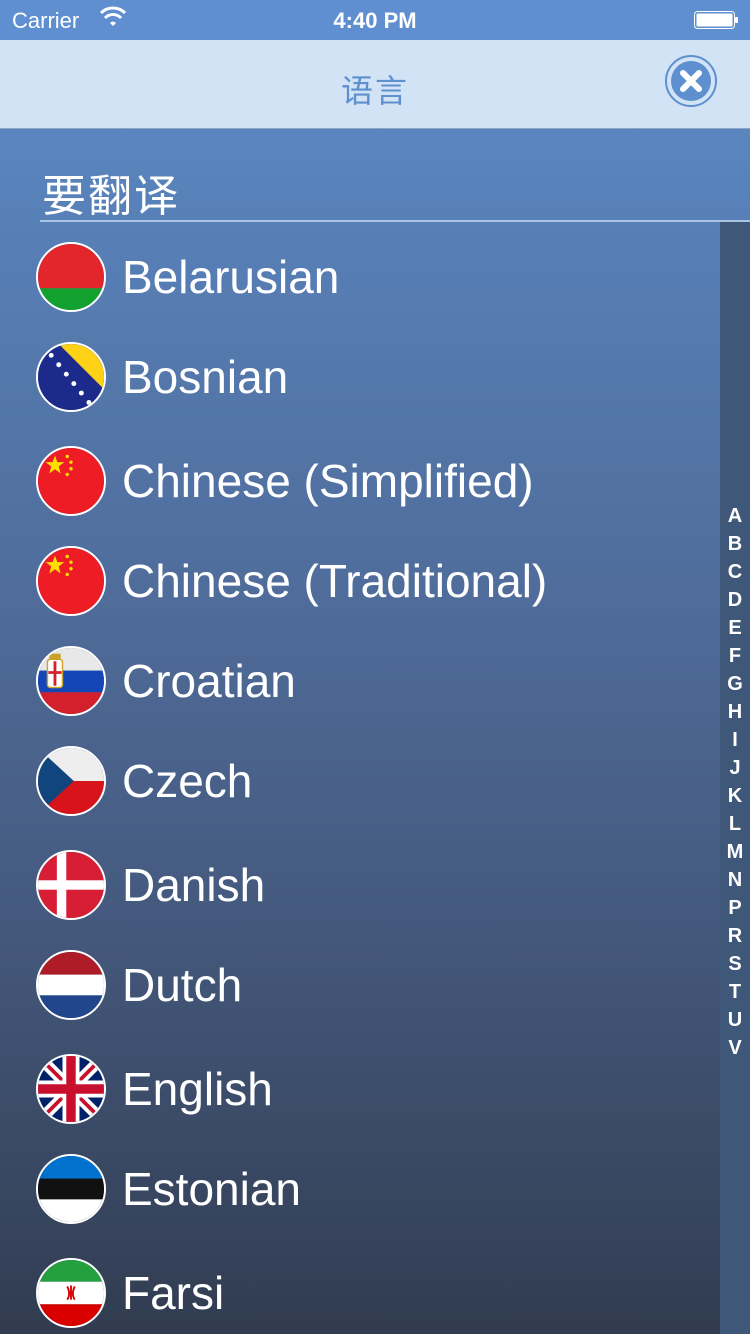 This screenshot has width=750, height=1334. What do you see at coordinates (71, 985) in the screenshot?
I see `netherlands-flag-icon` at bounding box center [71, 985].